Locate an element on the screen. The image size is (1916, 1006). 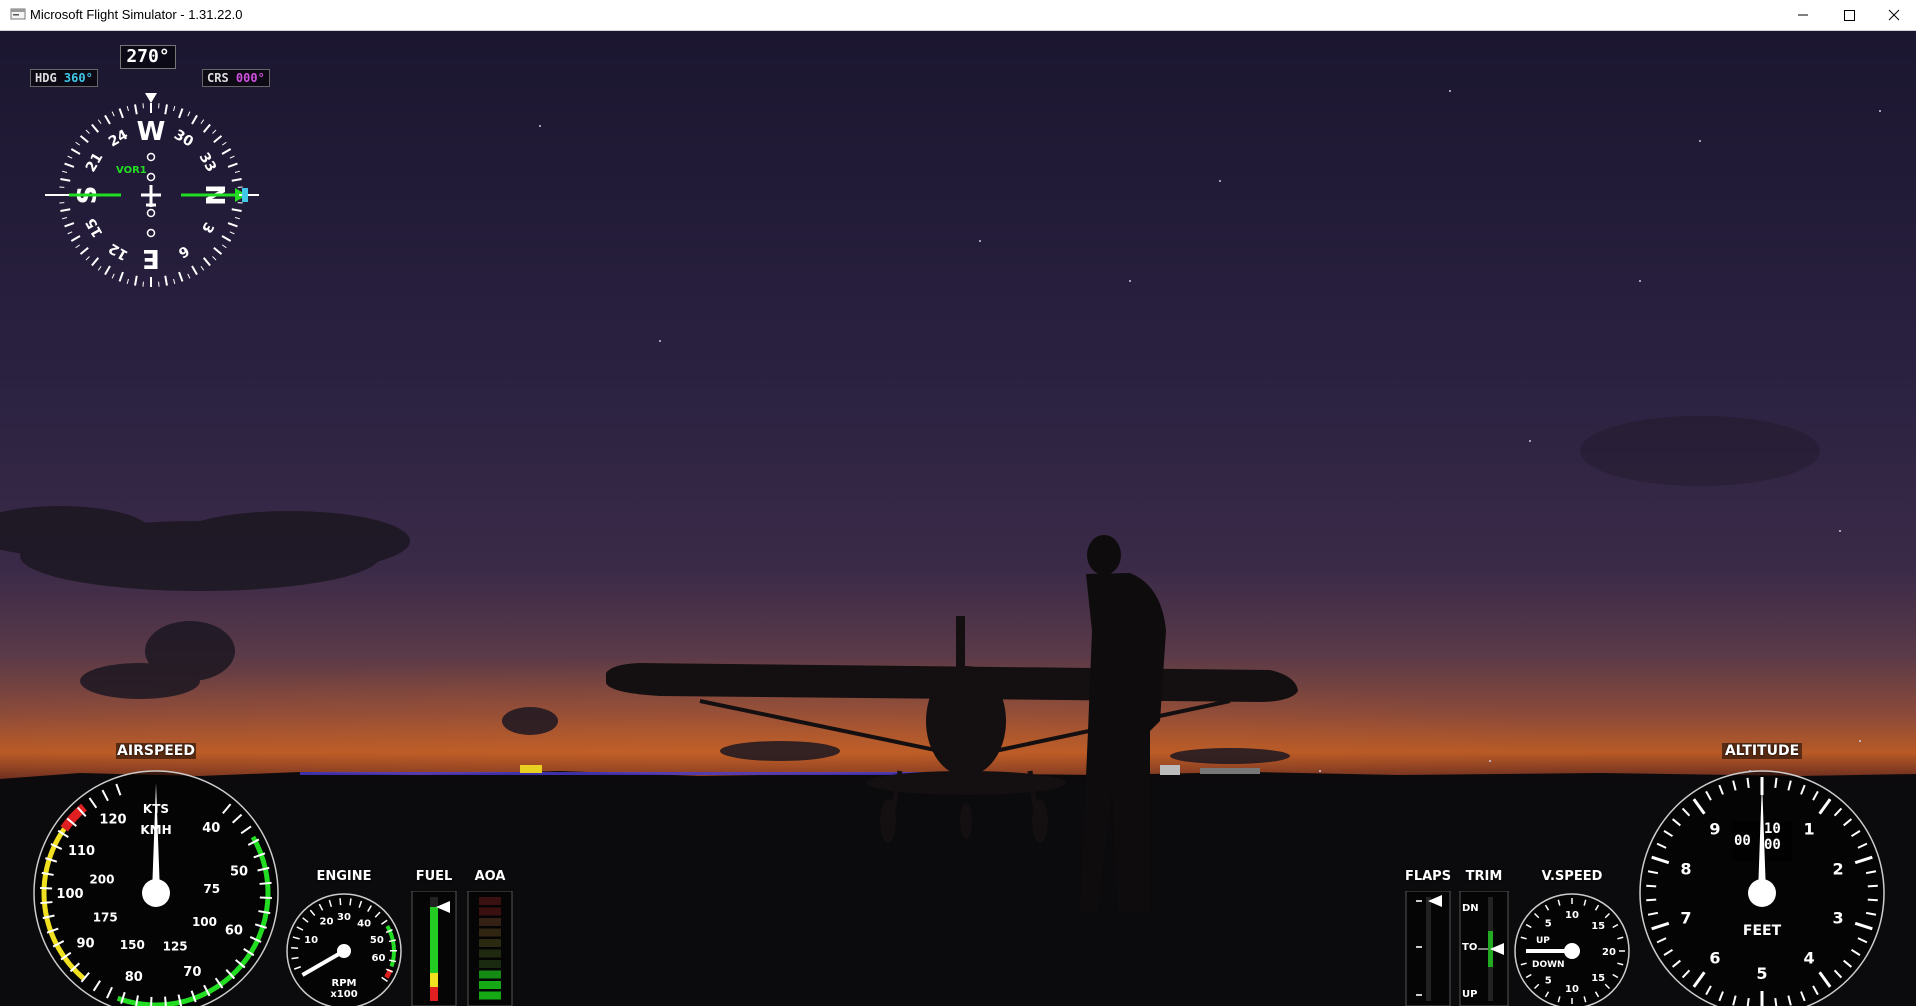
vsi-scale-label: 15 is located at coordinates (1598, 978).